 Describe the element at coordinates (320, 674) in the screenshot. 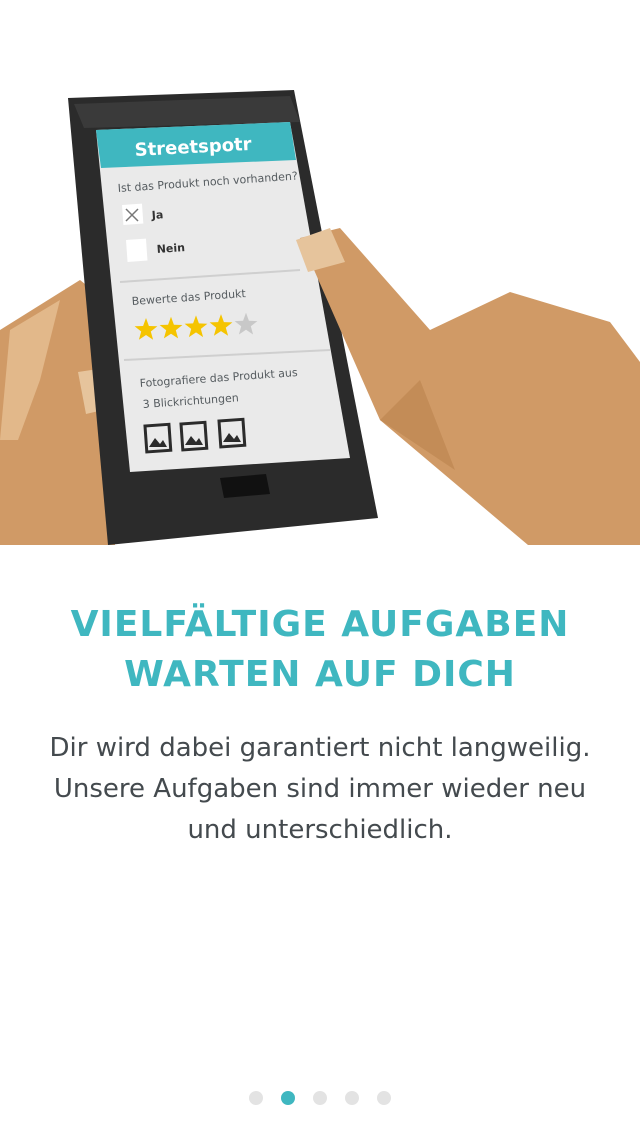

I see `headline-line-2: WARTEN AUF DICH` at that location.